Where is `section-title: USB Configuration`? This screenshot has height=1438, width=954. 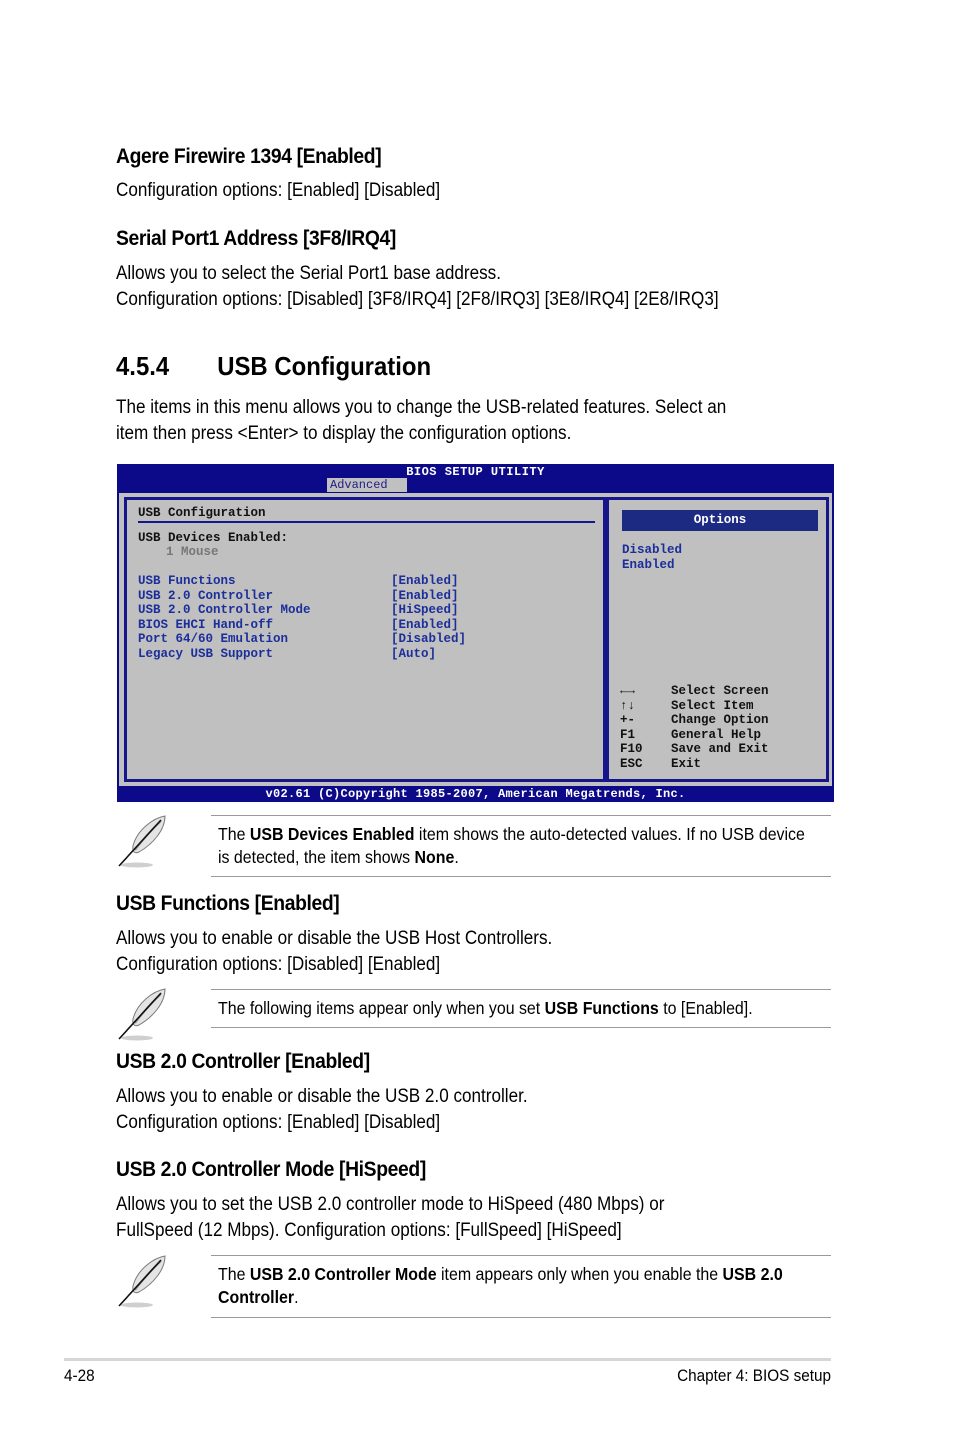 section-title: USB Configuration is located at coordinates (324, 366).